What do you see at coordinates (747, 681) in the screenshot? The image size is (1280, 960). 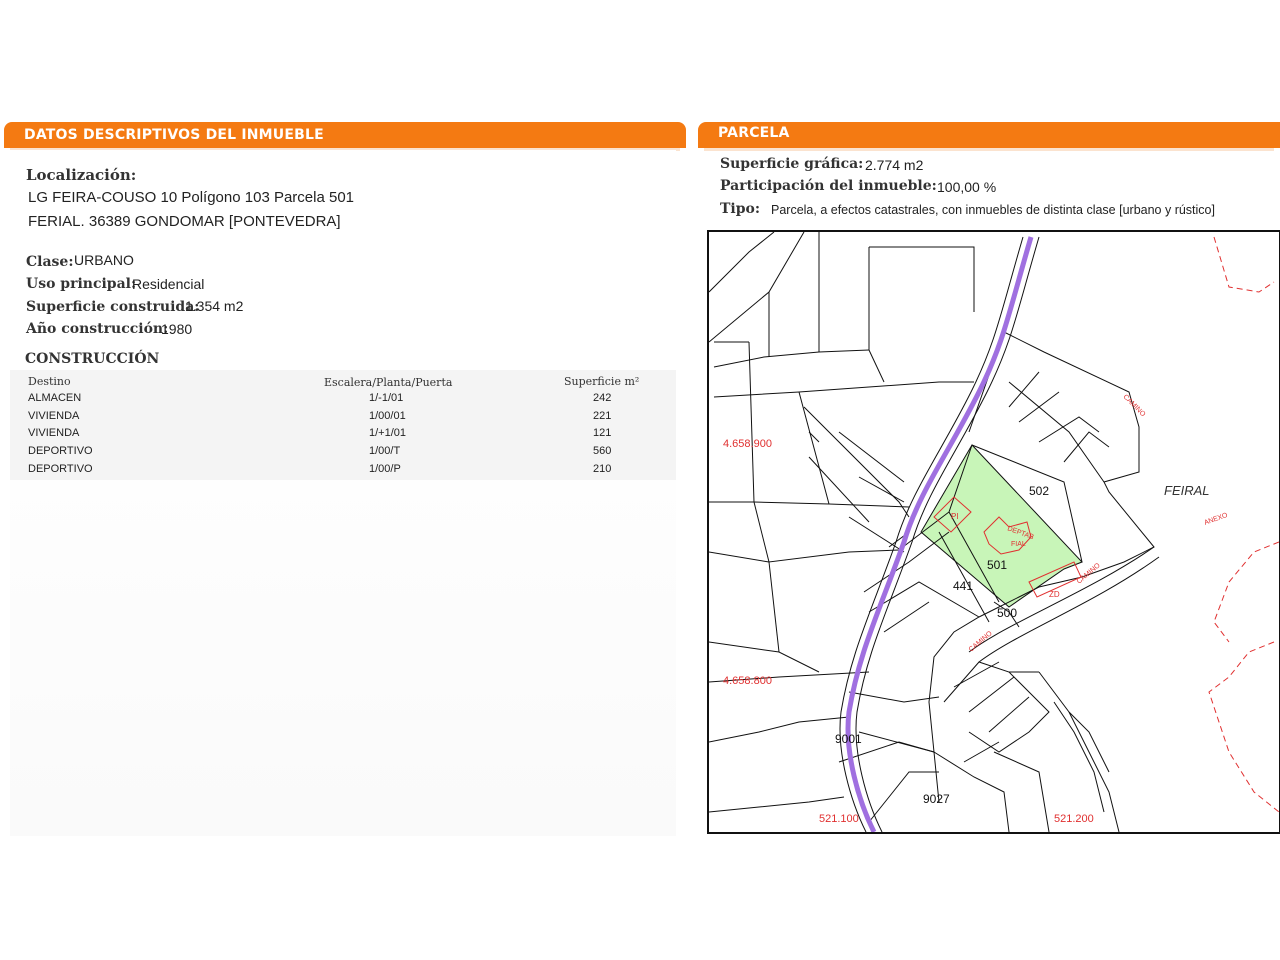 I see `coord-y-4658800: 4.658.800` at bounding box center [747, 681].